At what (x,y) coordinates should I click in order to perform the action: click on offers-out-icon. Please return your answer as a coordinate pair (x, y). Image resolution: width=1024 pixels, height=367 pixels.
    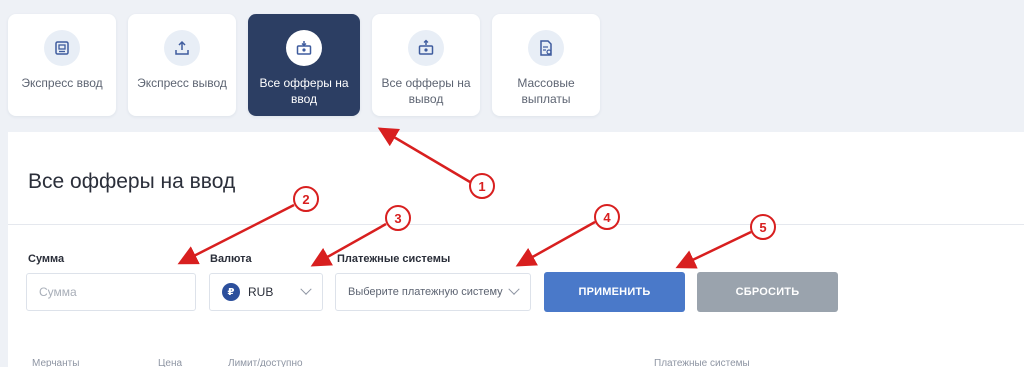
    Looking at the image, I should click on (426, 48).